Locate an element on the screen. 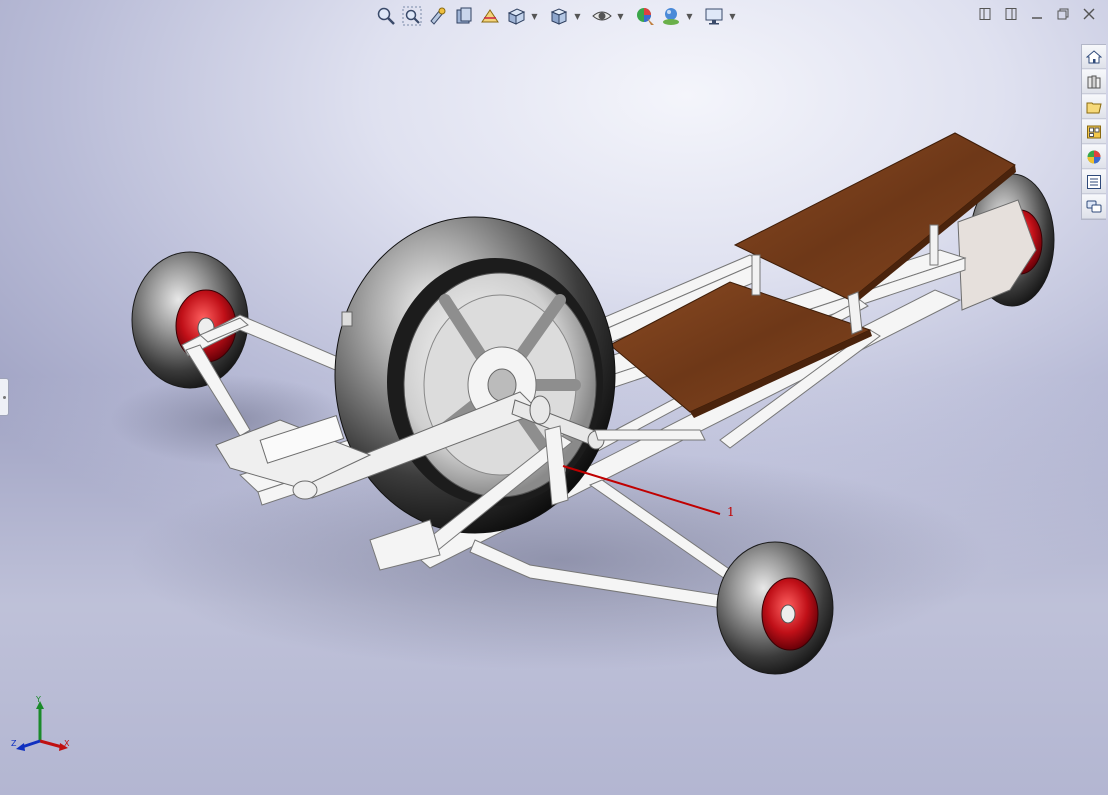  triad-z-label: Z is located at coordinates (14, 743).